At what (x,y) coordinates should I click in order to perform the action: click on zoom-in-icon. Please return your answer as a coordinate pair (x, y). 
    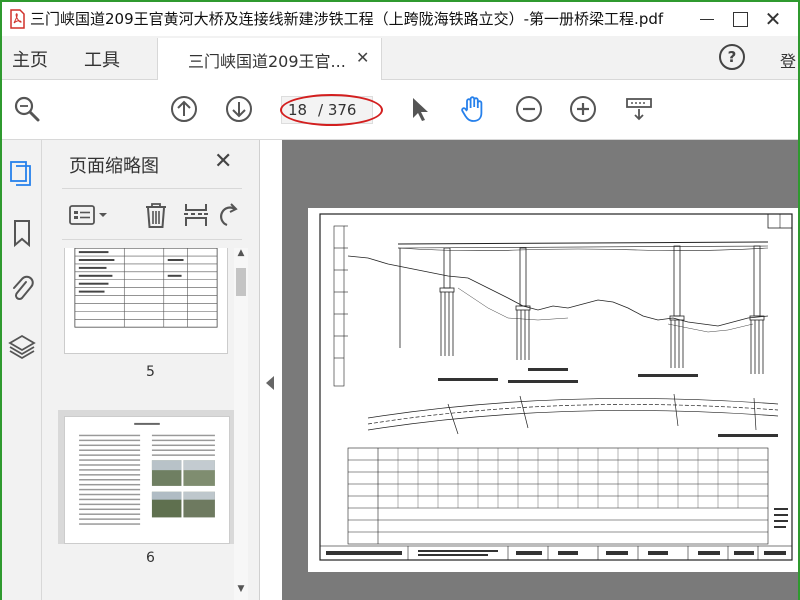
    Looking at the image, I should click on (583, 109).